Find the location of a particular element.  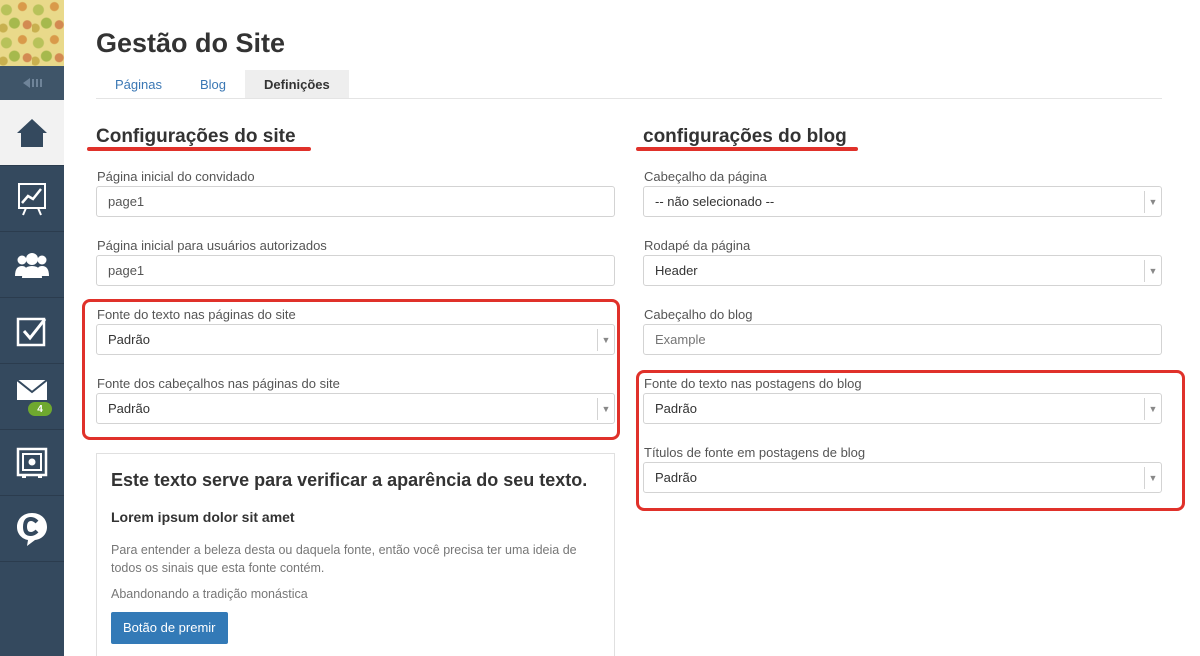

text-font-value: Padrão is located at coordinates (129, 339).